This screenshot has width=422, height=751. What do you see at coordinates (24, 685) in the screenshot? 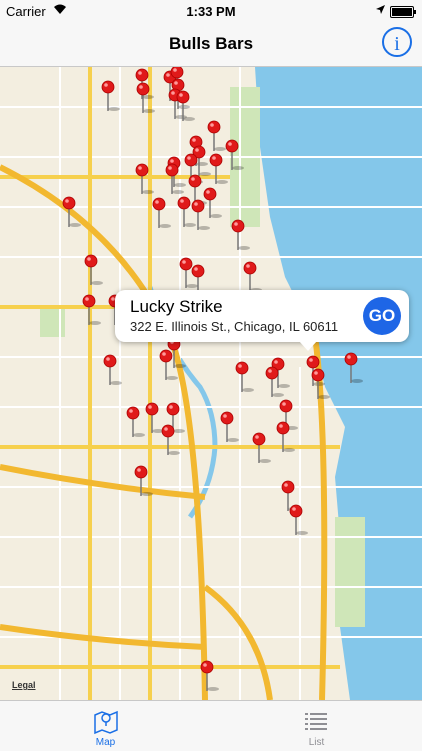
I see `legal-link: Legal` at bounding box center [24, 685].